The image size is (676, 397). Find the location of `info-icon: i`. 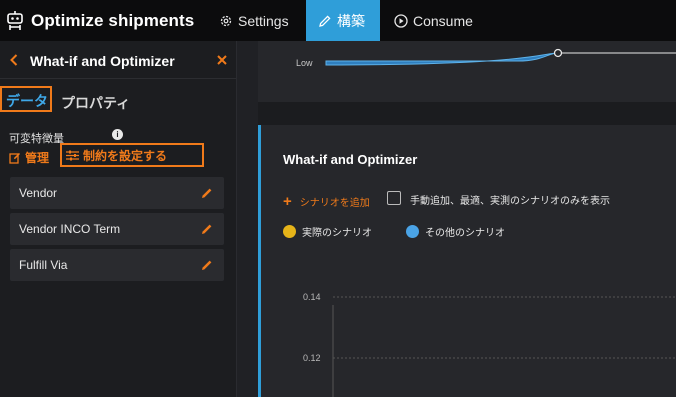

info-icon: i is located at coordinates (117, 134).